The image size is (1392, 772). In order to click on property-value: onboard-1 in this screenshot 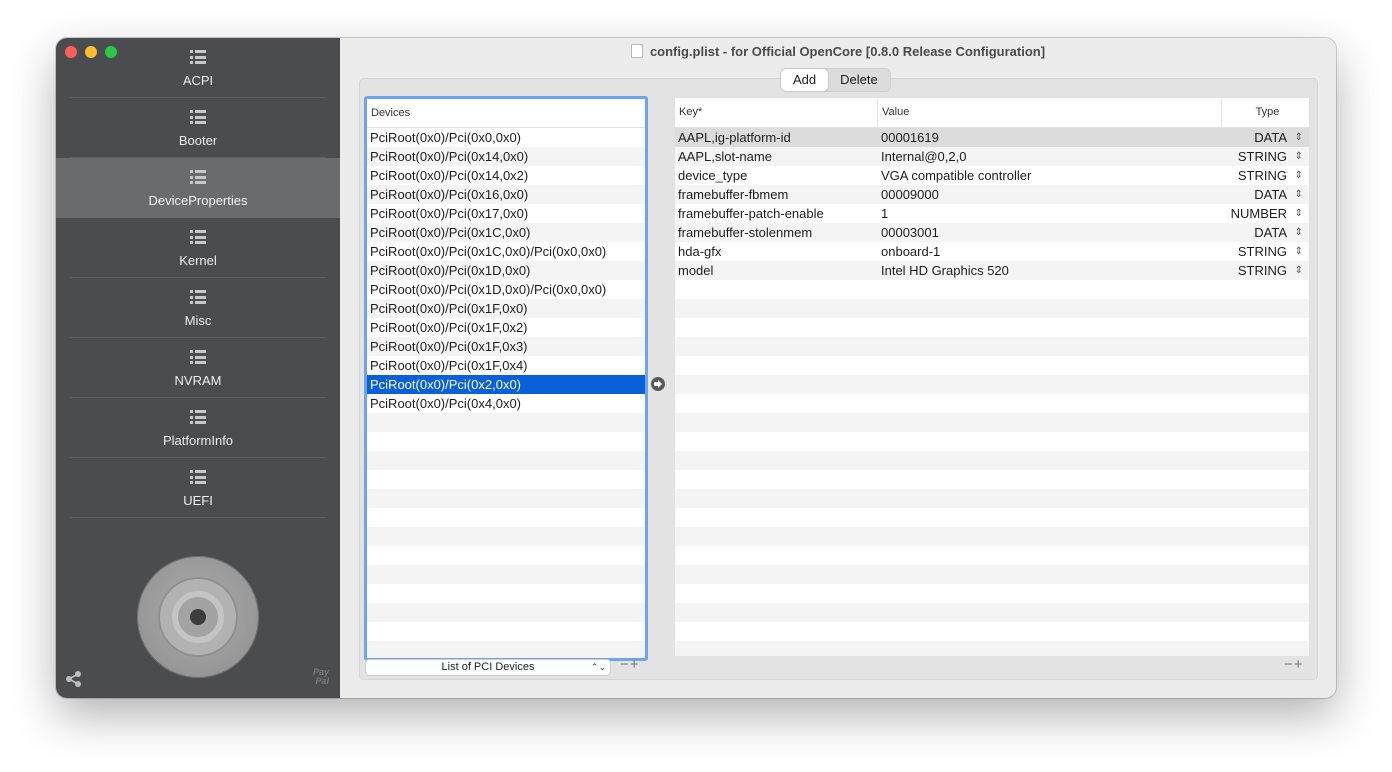, I will do `click(1048, 251)`.